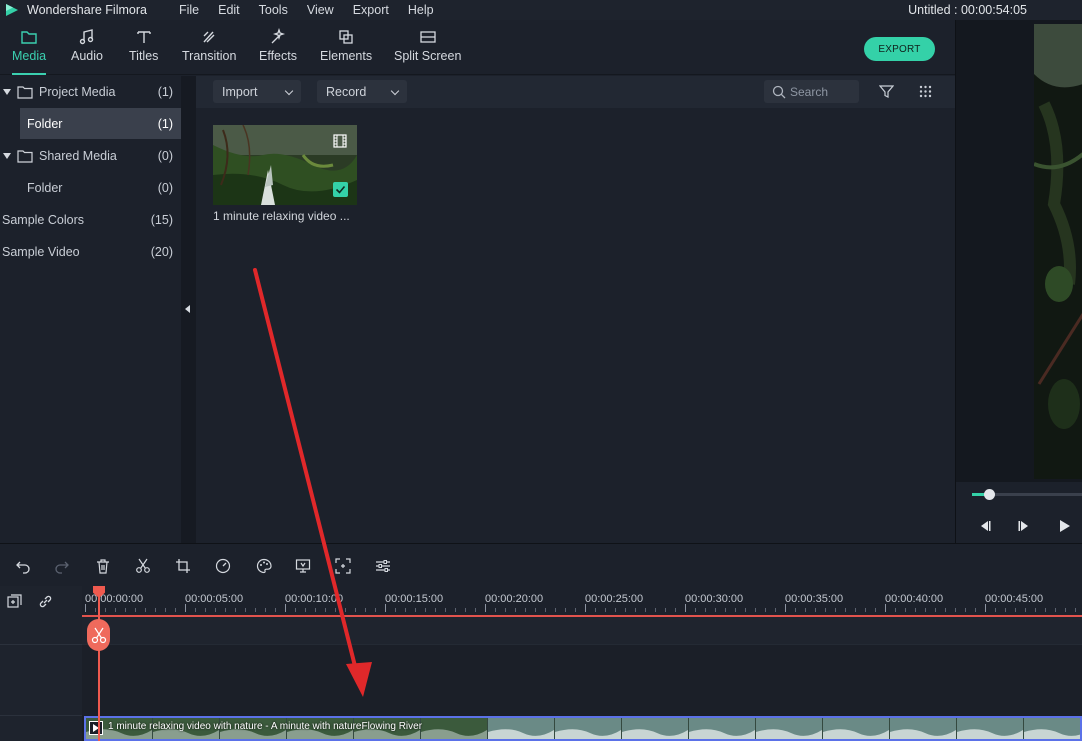  What do you see at coordinates (209, 45) in the screenshot?
I see `tab-transition: Transition` at bounding box center [209, 45].